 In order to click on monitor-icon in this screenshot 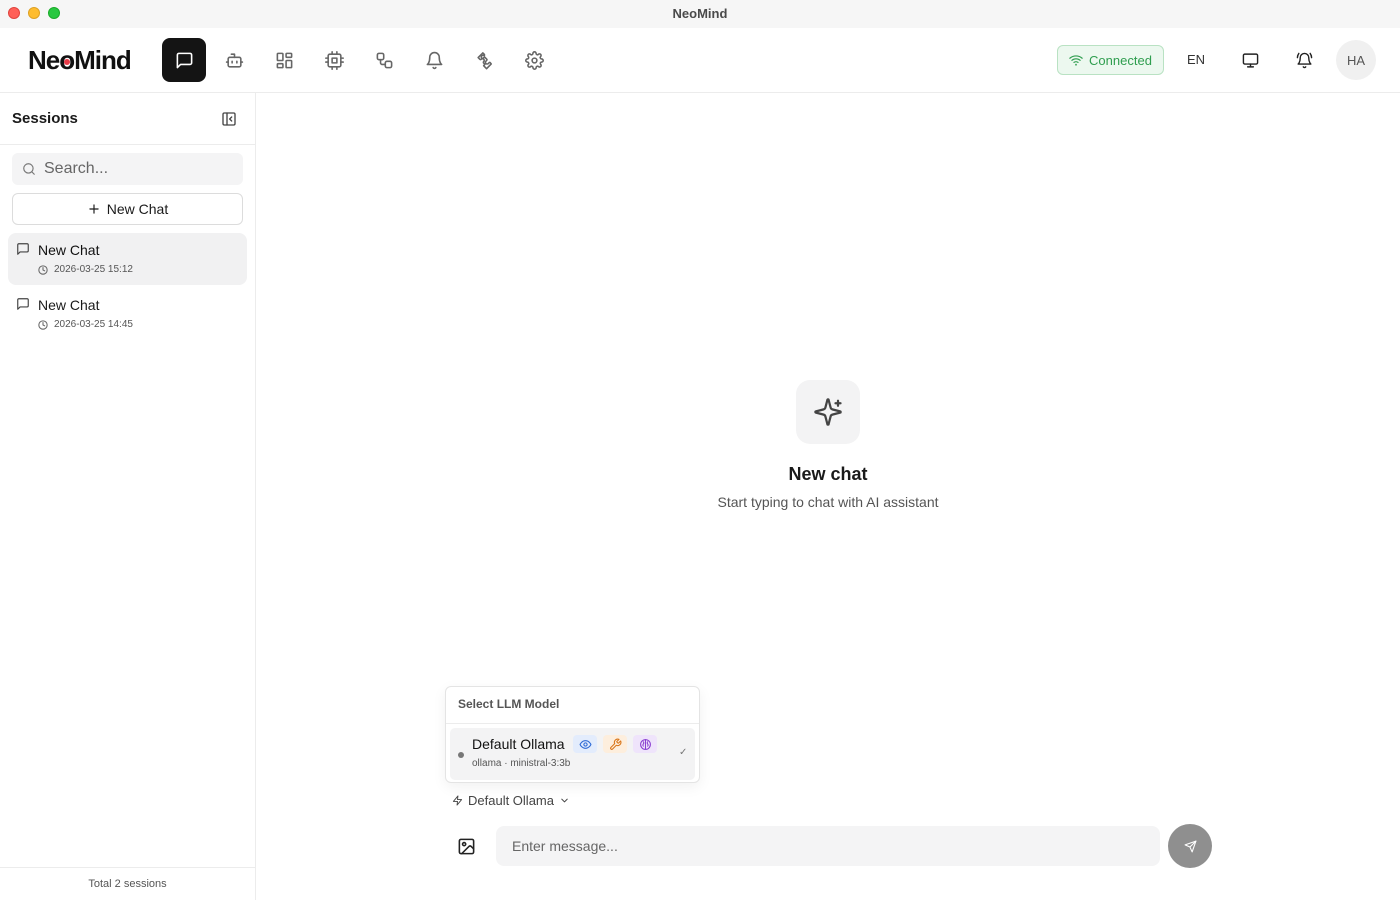, I will do `click(1250, 60)`.